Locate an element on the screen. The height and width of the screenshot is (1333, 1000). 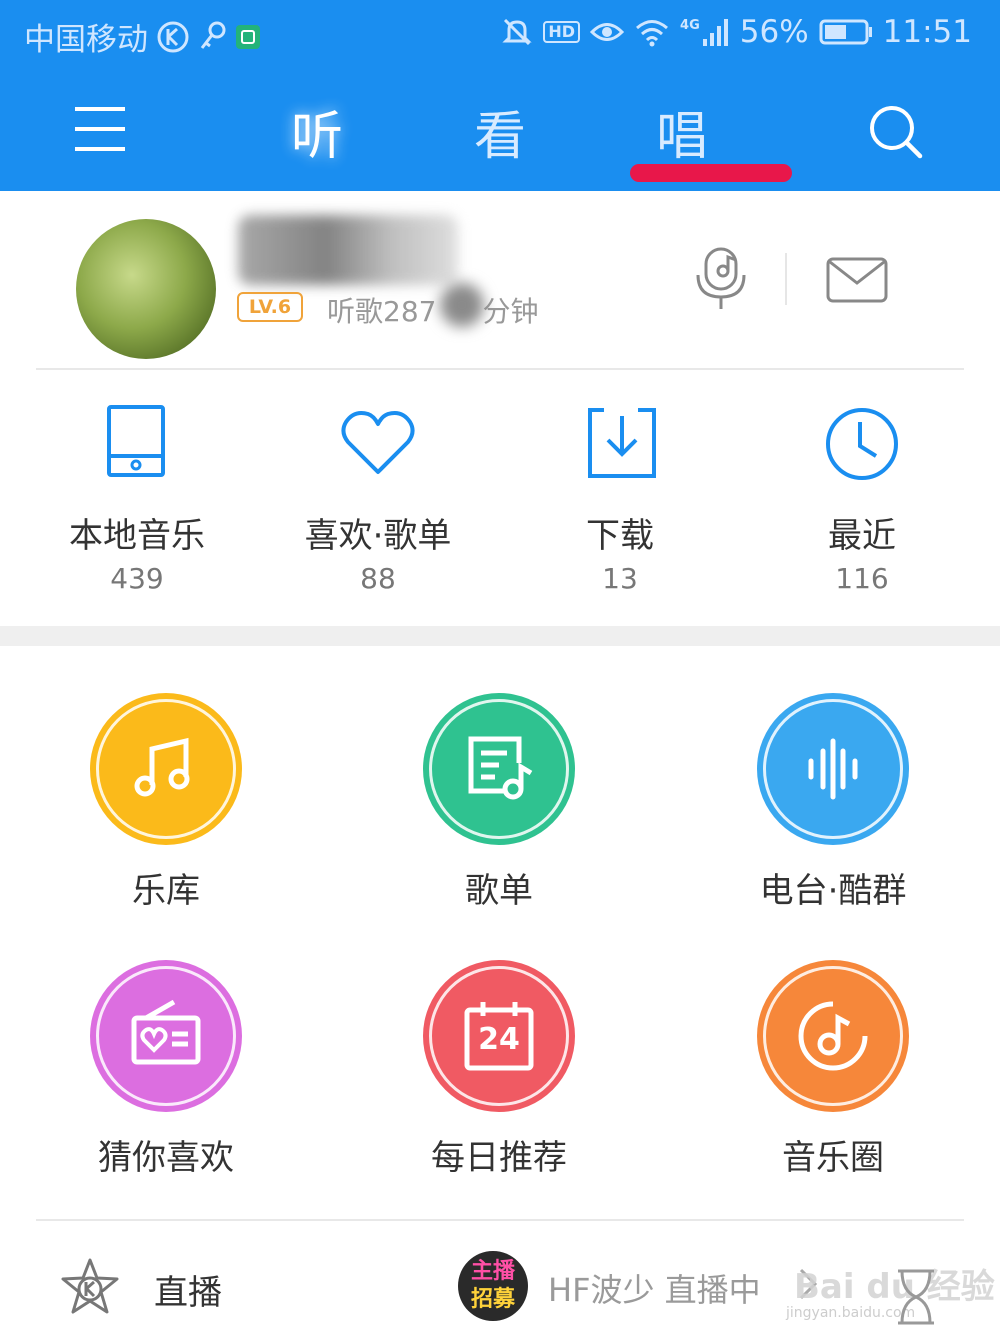
tab-sing-highlight is located at coordinates (711, 173).